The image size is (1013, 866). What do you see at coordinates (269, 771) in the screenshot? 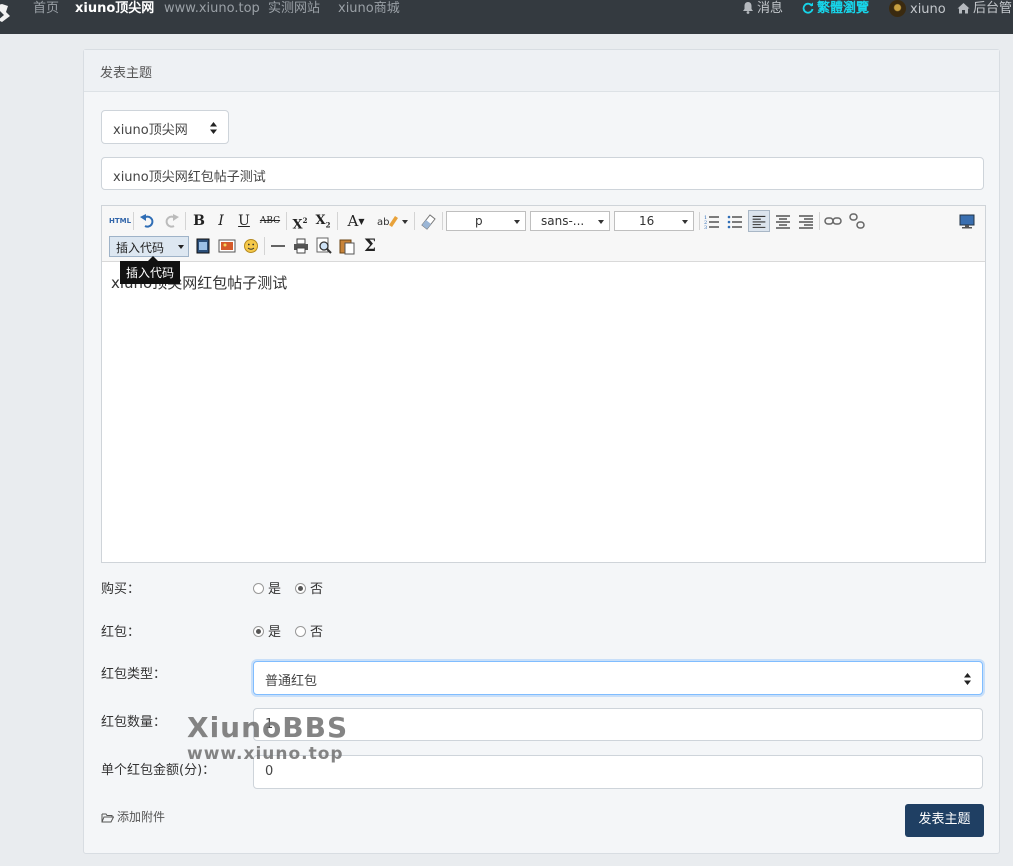
I see `redpacket-amount-value: 0` at bounding box center [269, 771].